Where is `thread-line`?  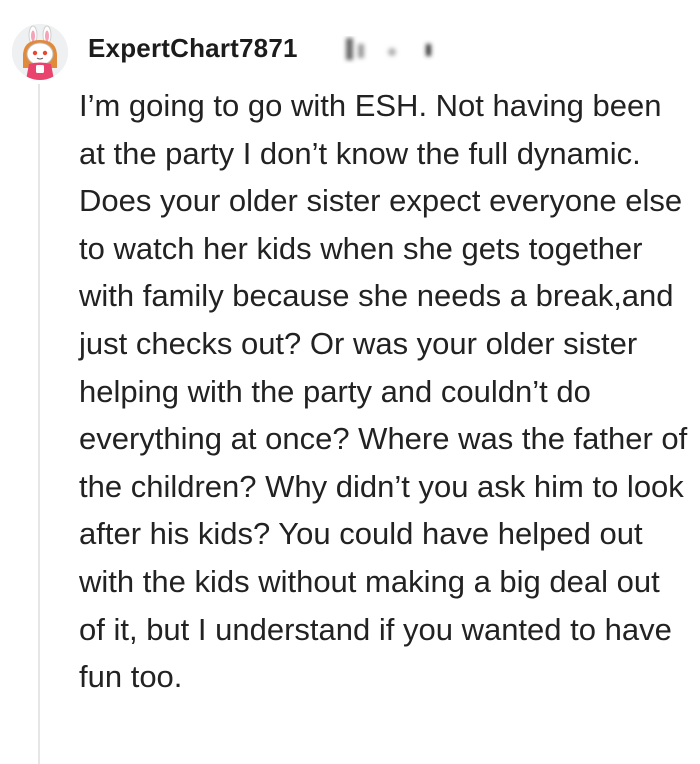 thread-line is located at coordinates (39, 424).